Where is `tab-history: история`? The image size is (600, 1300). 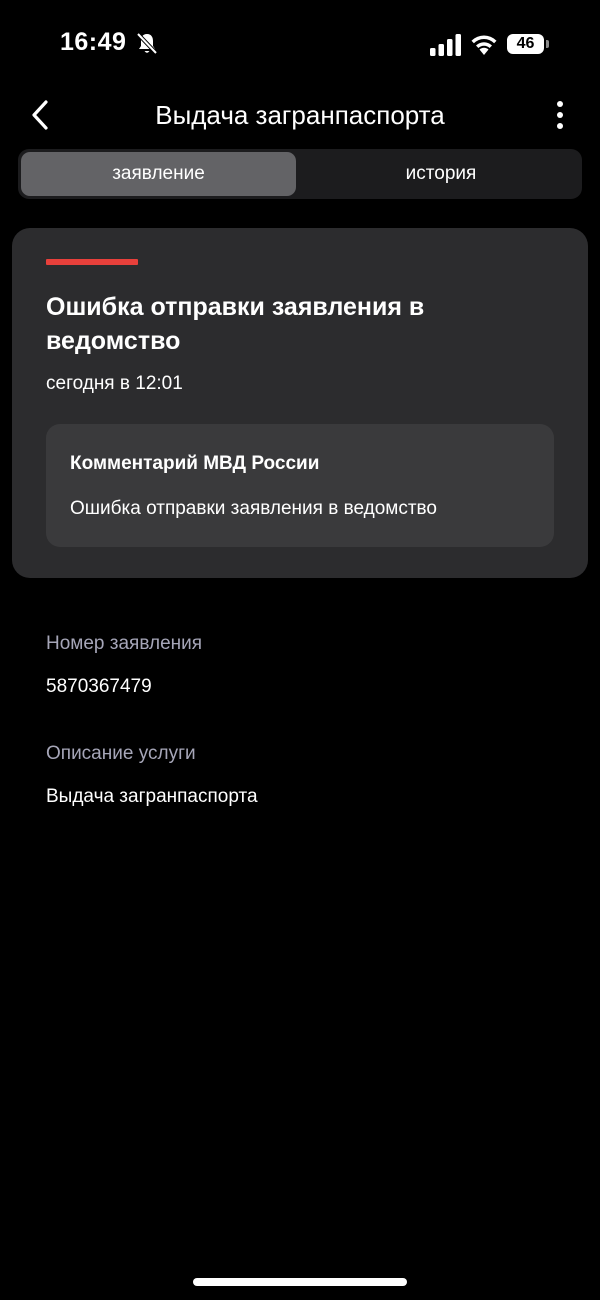
tab-history: история is located at coordinates (441, 174).